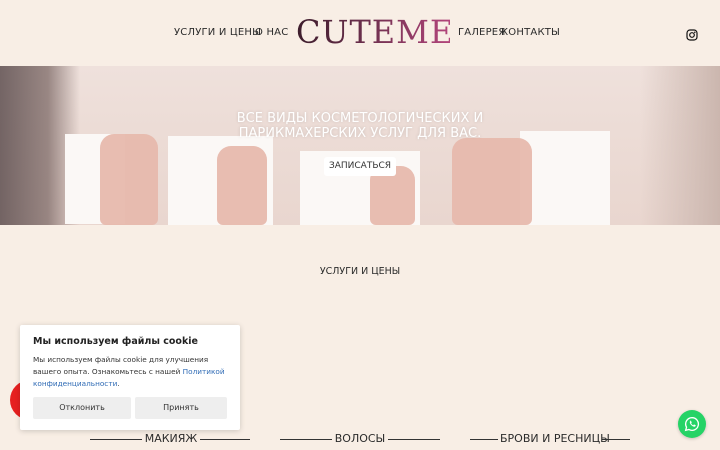 The width and height of the screenshot is (720, 450). What do you see at coordinates (360, 118) in the screenshot?
I see `hero-headline-line: ВСЕ ВИДЫ КОСМЕТОЛОГИЧЕСКИХ И` at bounding box center [360, 118].